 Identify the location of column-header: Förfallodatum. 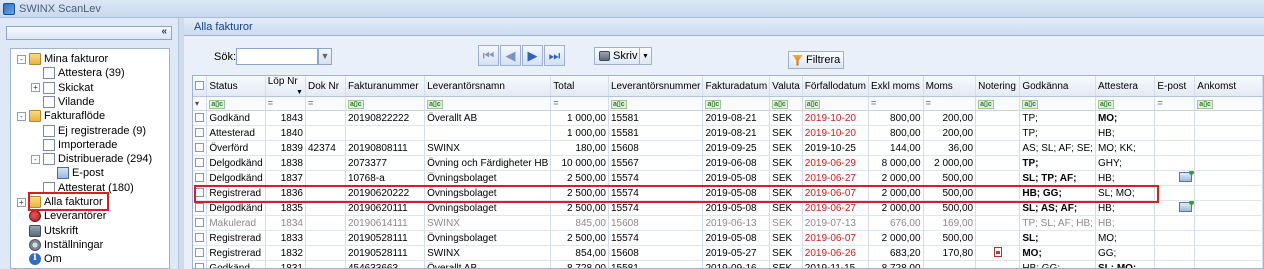
(835, 86).